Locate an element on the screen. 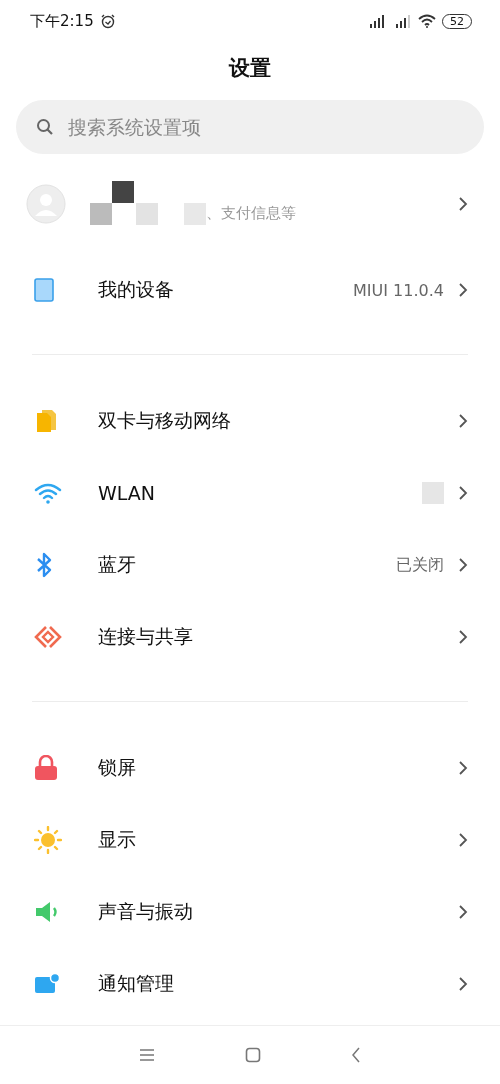 The image size is (500, 1084). item-value: MIUI 11.0.4 is located at coordinates (398, 290).